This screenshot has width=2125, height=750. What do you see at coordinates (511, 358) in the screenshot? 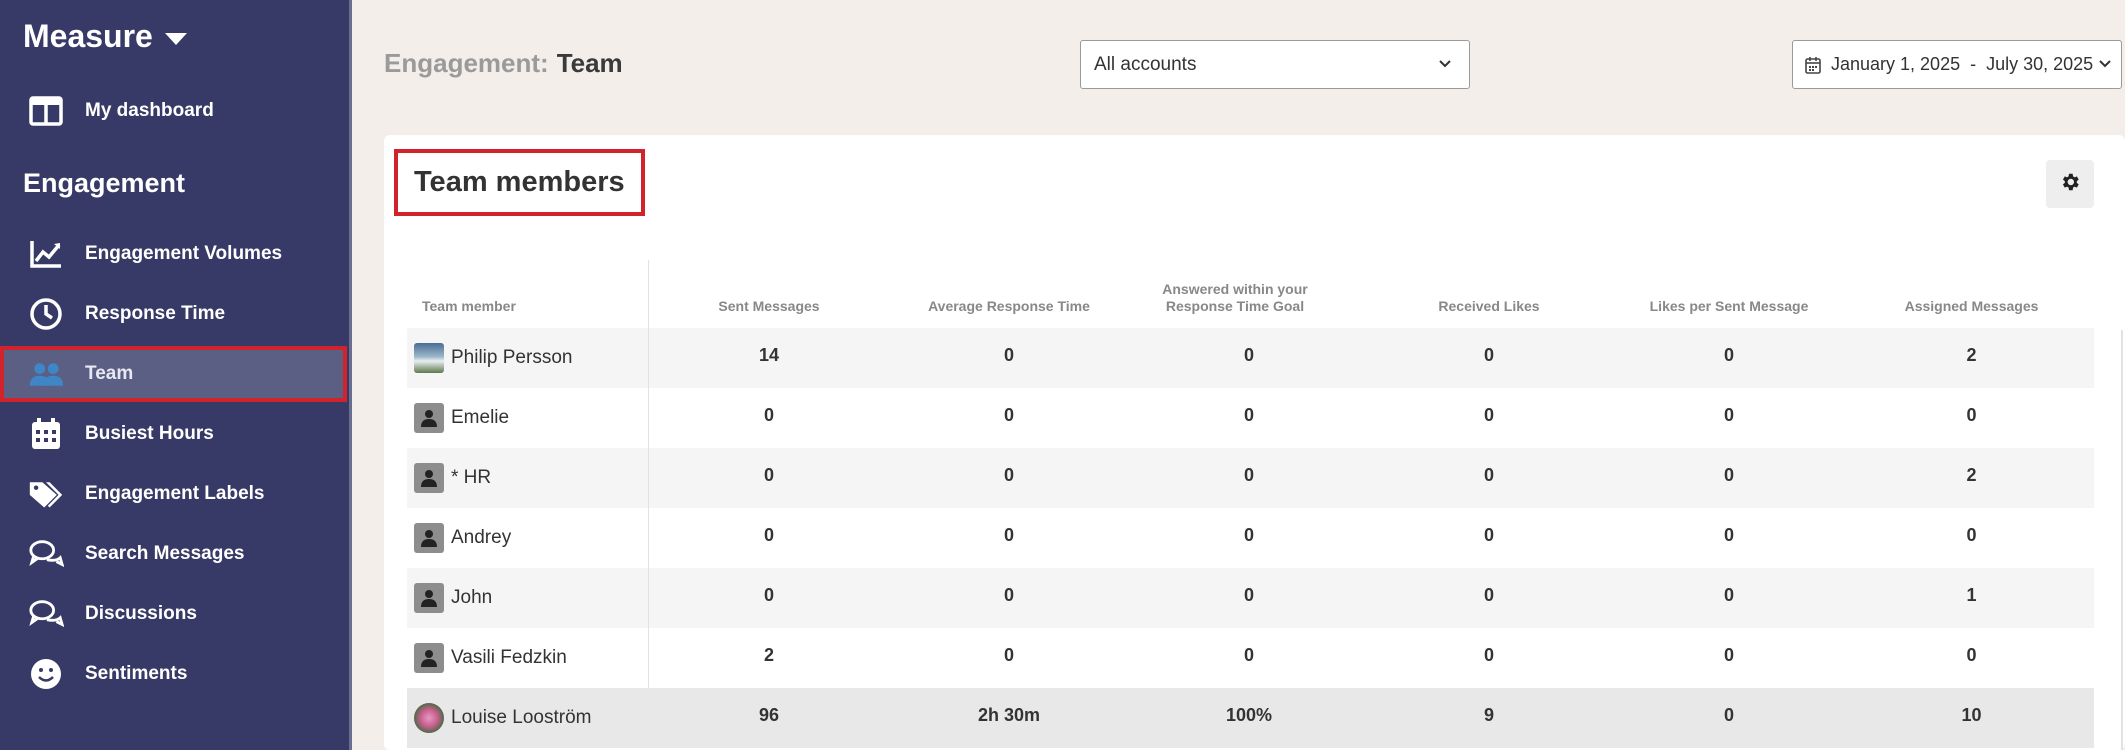
I see `team-member-name: Philip Persson` at bounding box center [511, 358].